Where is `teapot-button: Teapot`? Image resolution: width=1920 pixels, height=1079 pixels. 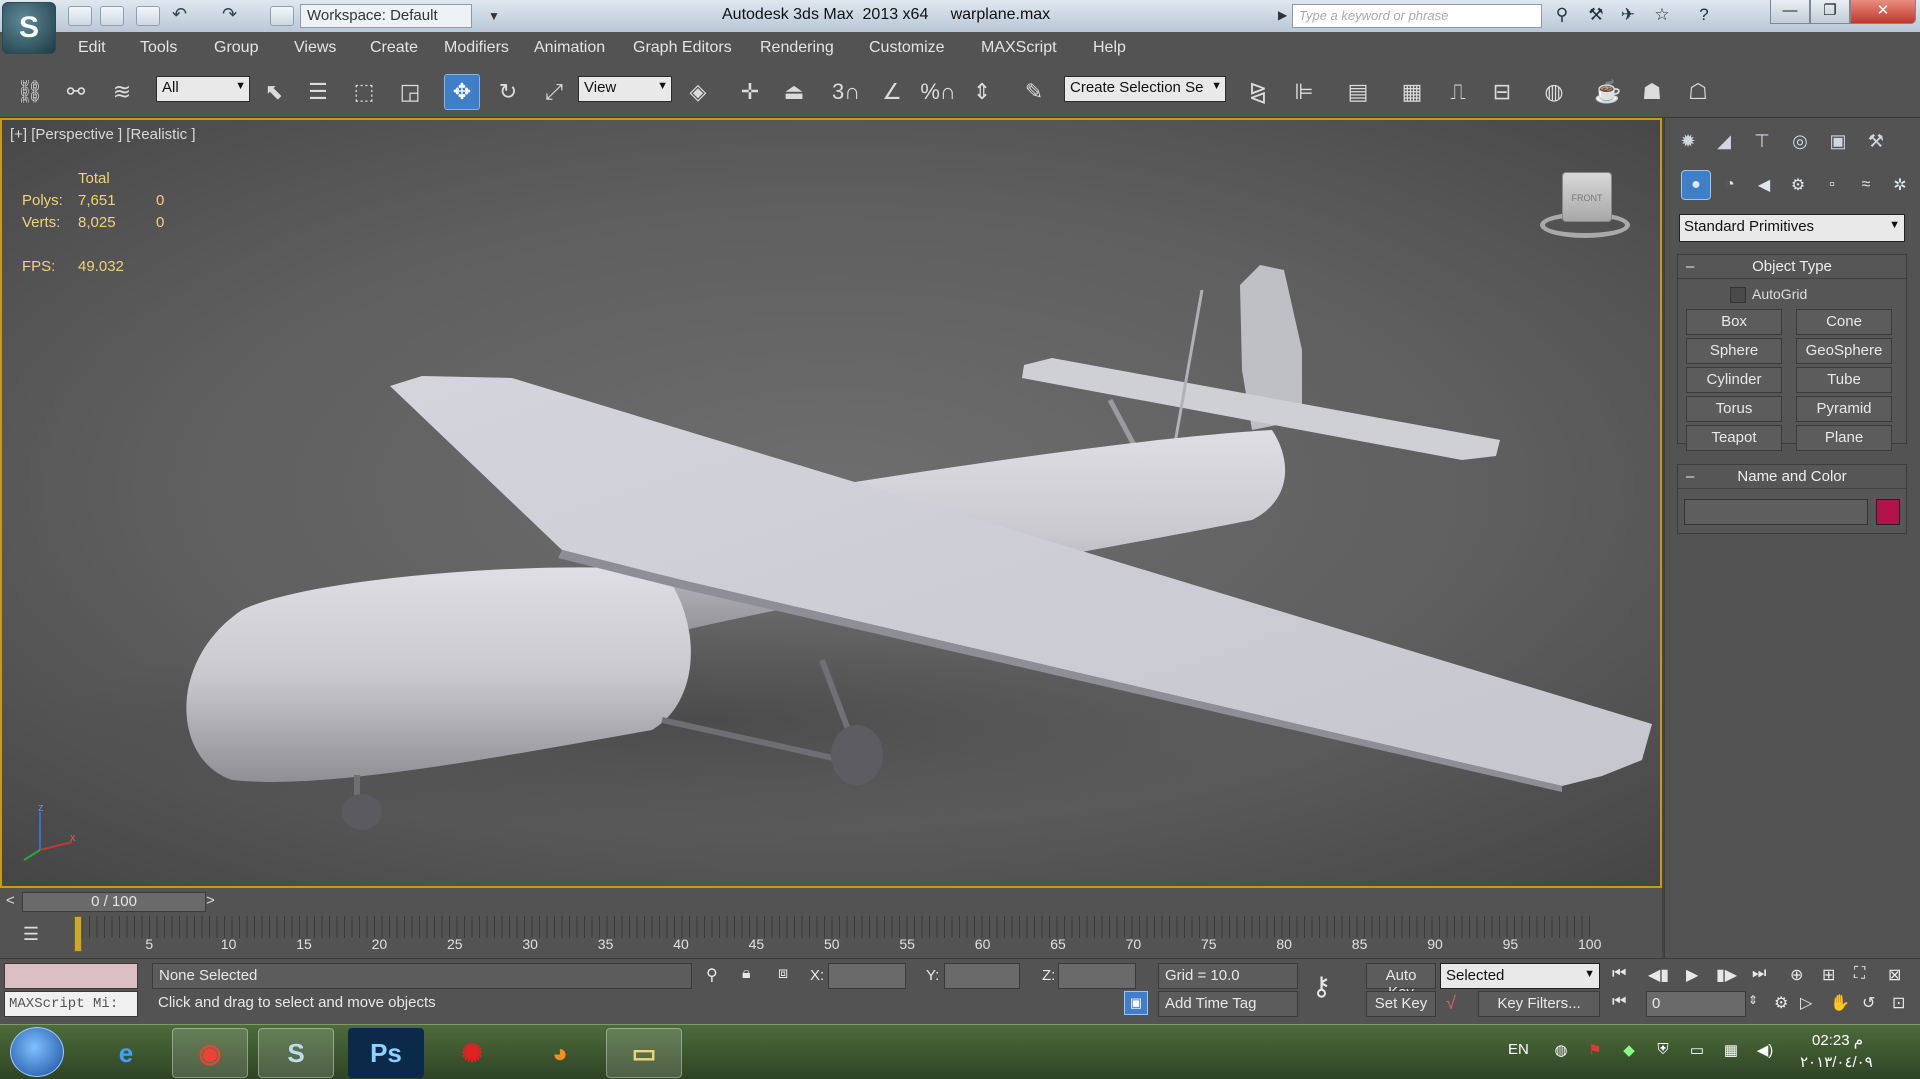 teapot-button: Teapot is located at coordinates (1734, 438).